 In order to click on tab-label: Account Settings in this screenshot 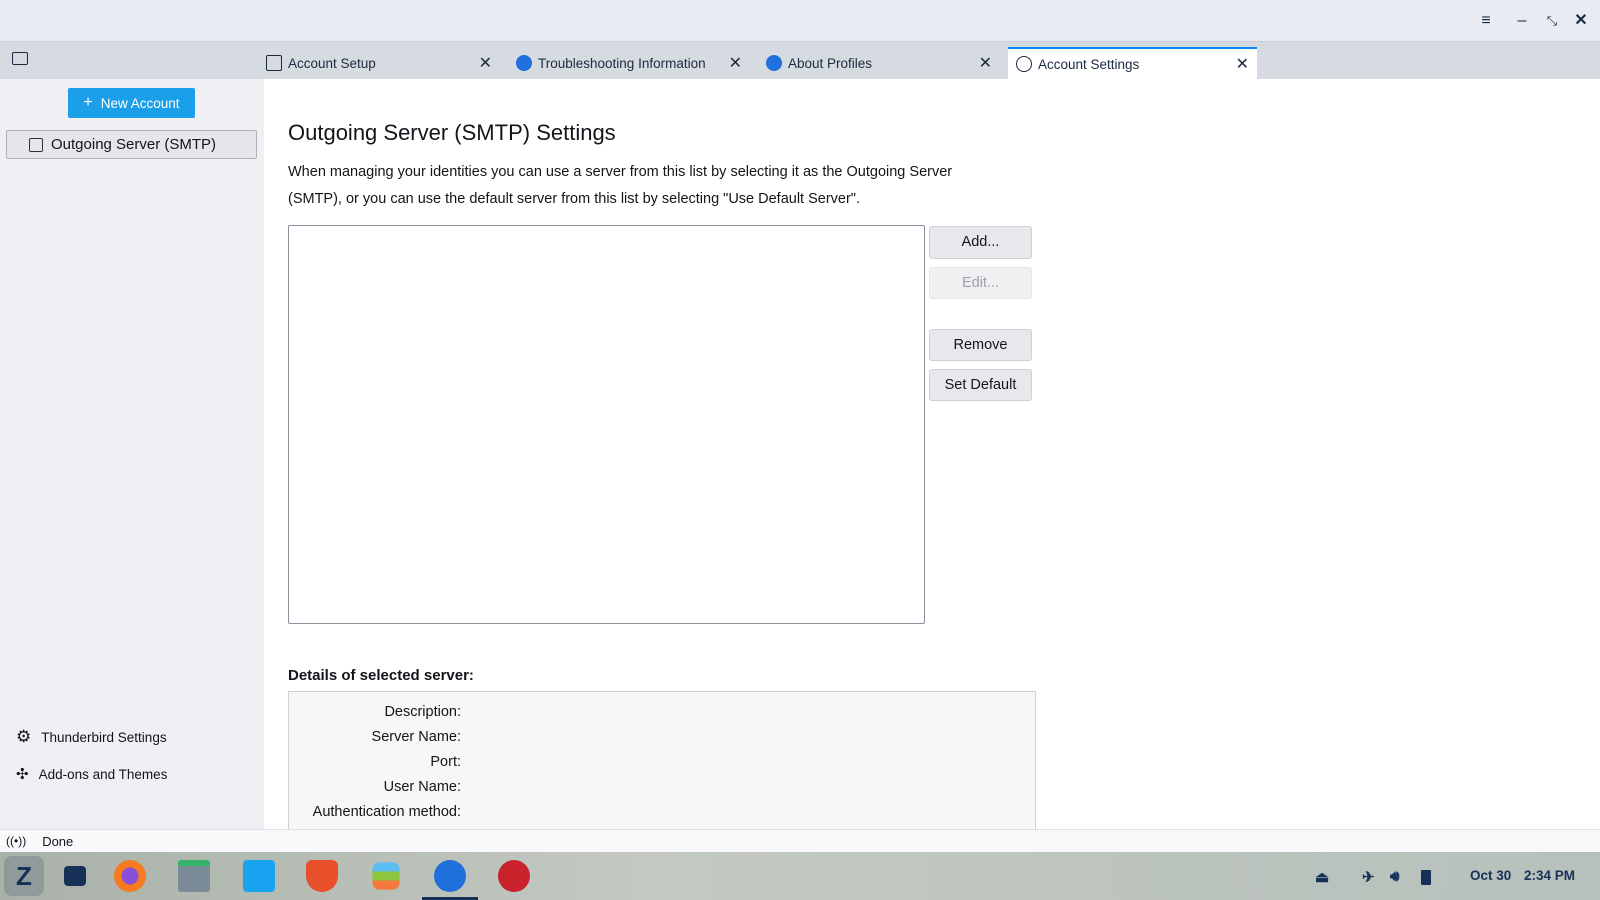, I will do `click(1089, 64)`.